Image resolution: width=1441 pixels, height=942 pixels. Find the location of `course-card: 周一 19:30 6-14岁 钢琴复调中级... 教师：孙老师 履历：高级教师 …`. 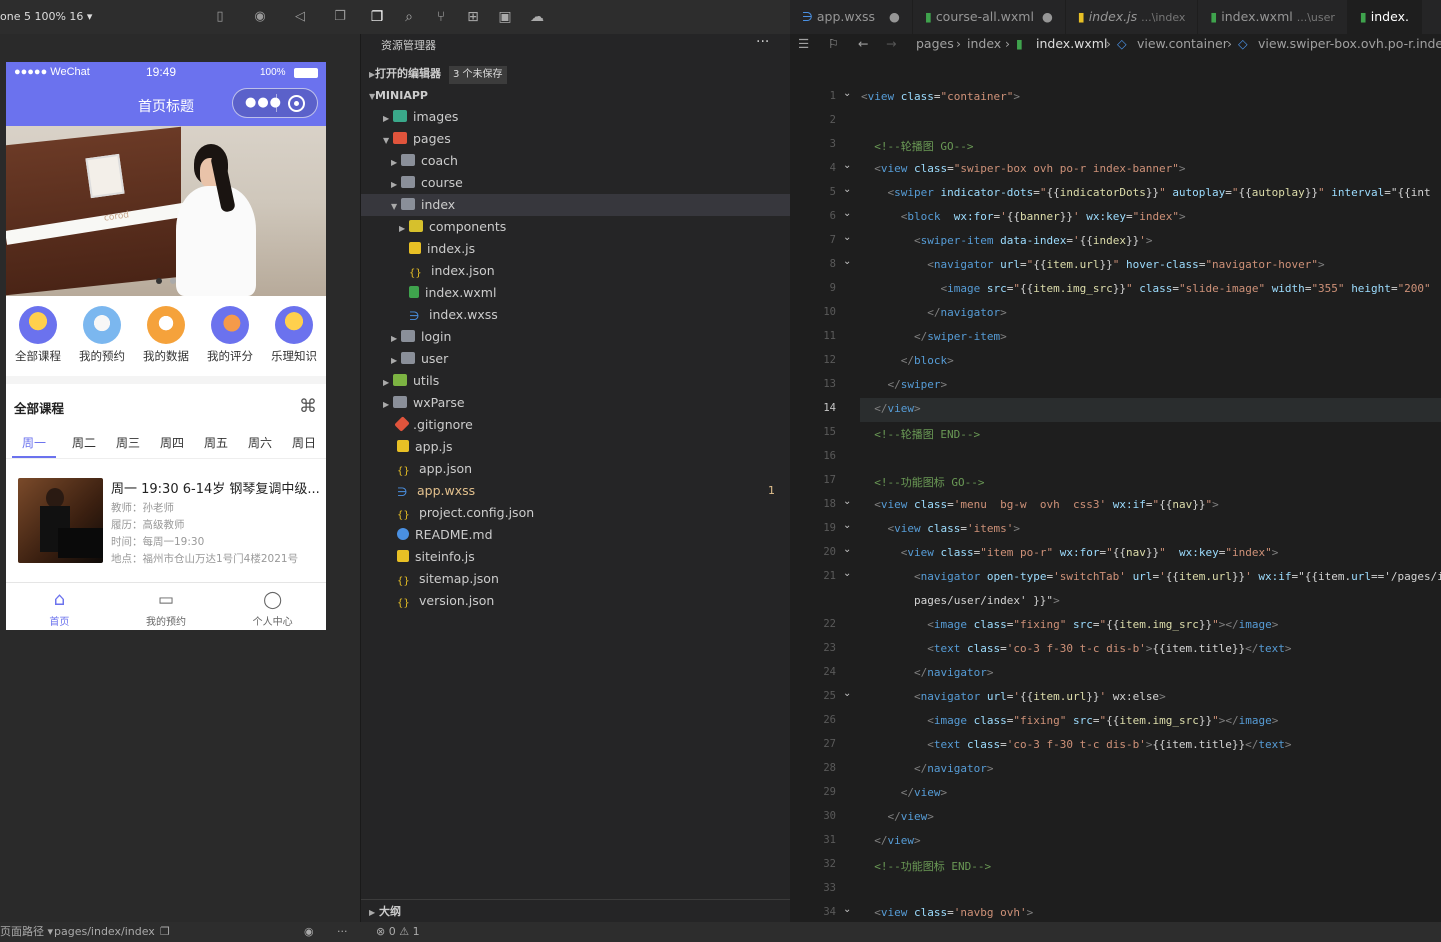

course-card: 周一 19:30 6-14岁 钢琴复调中级... 教师：孙老师 履历：高级教师 … is located at coordinates (169, 523).